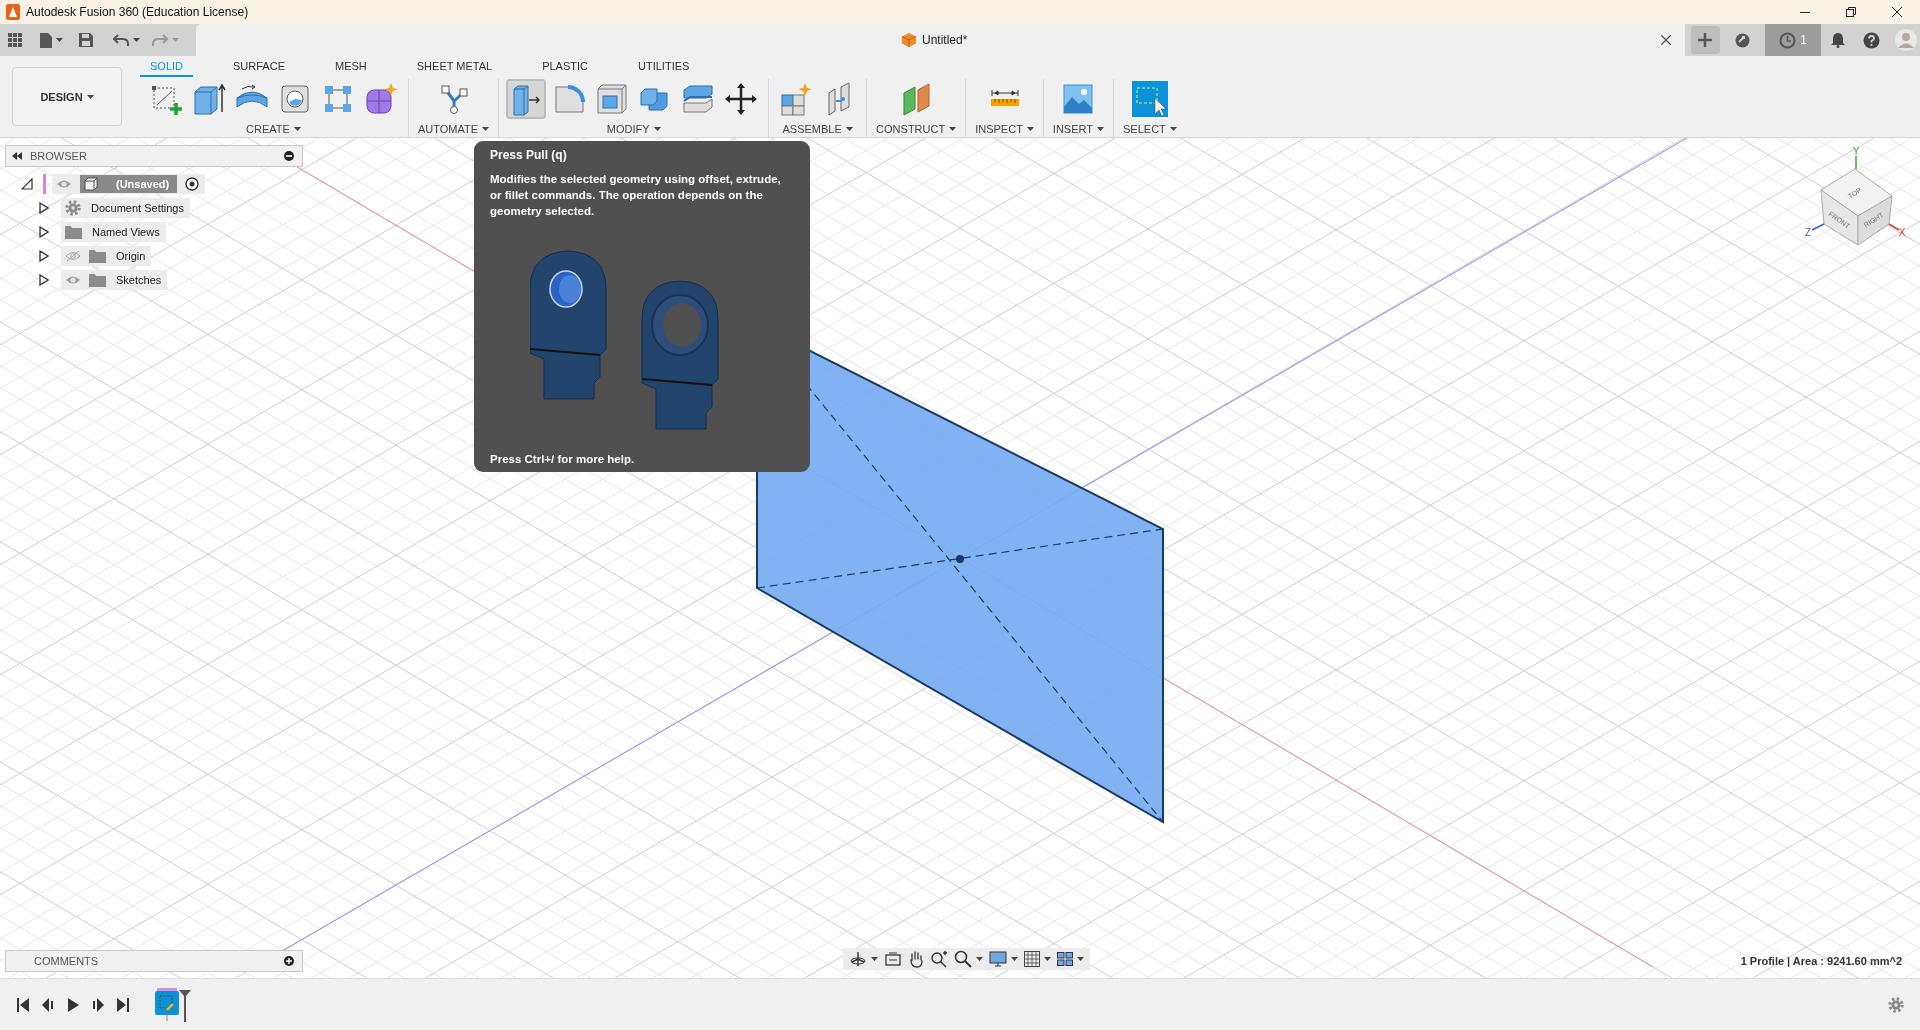  Describe the element at coordinates (66, 961) in the screenshot. I see `panel-title: COMMENTS` at that location.